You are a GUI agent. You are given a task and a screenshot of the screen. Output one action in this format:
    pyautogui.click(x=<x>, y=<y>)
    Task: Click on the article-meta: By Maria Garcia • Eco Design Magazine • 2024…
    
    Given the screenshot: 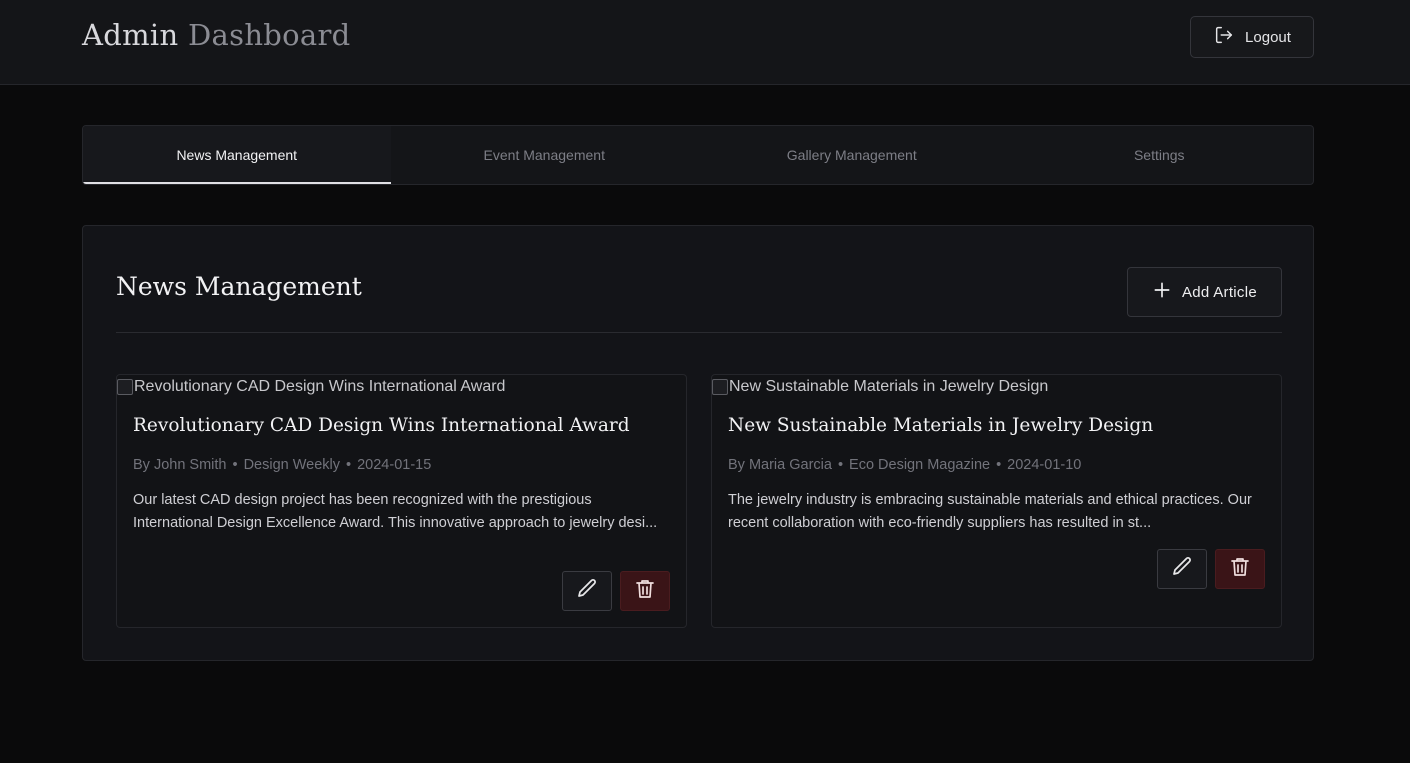 What is the action you would take?
    pyautogui.click(x=904, y=465)
    